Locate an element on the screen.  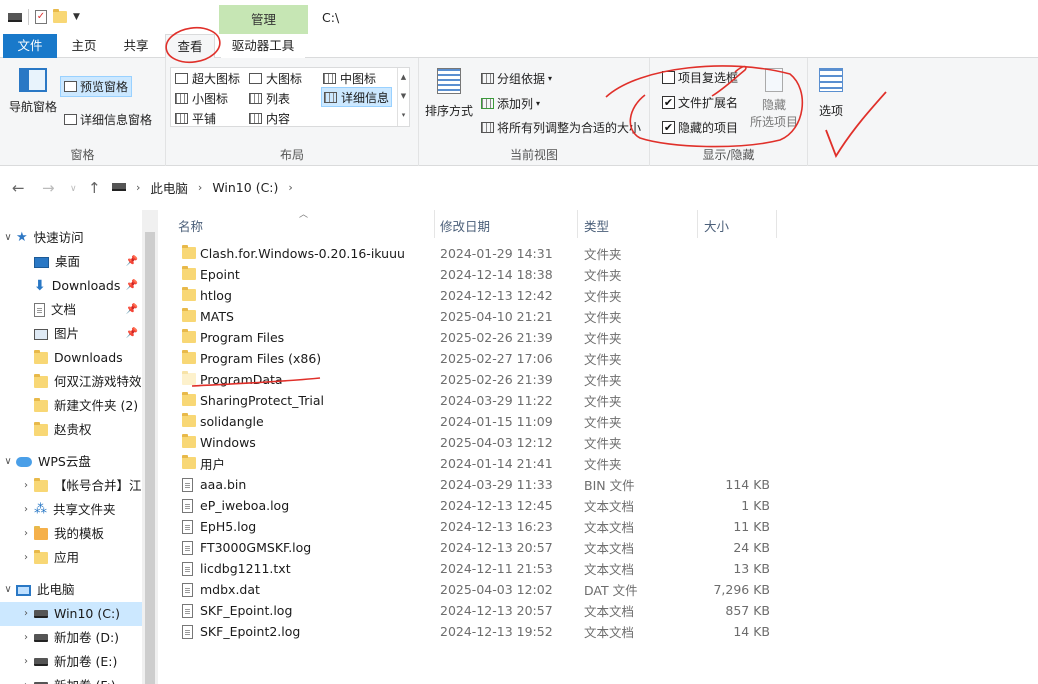
layout-tiles: 平铺 is located at coordinates (195, 118).